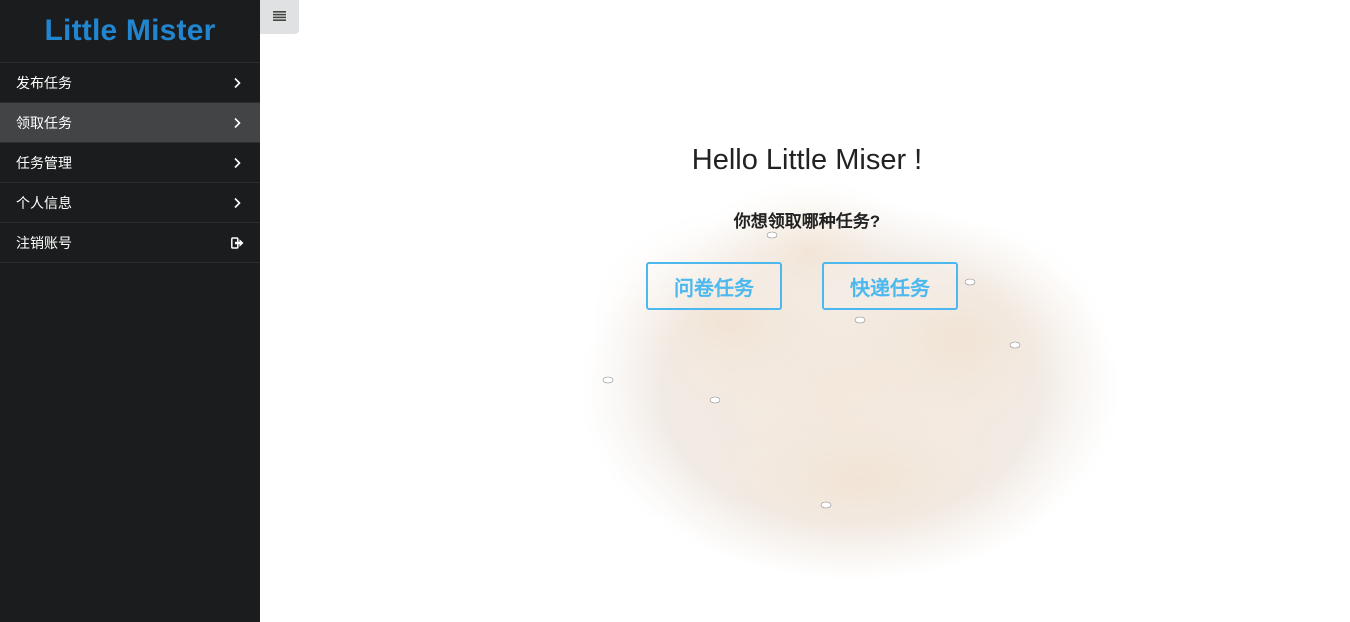 The image size is (1350, 622). What do you see at coordinates (44, 242) in the screenshot?
I see `sidebar-item-label: 注销账号` at bounding box center [44, 242].